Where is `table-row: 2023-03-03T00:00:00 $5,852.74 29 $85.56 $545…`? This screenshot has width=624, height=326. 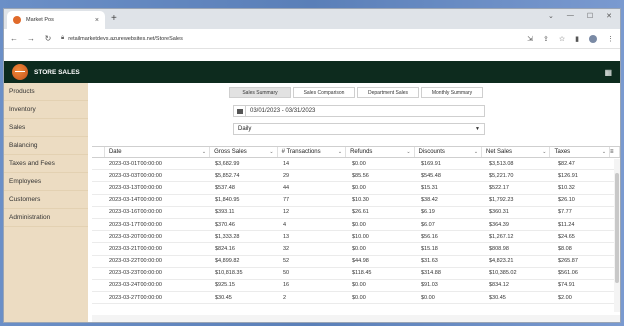 table-row: 2023-03-03T00:00:00 $5,852.74 29 $85.56 $545… is located at coordinates (356, 176).